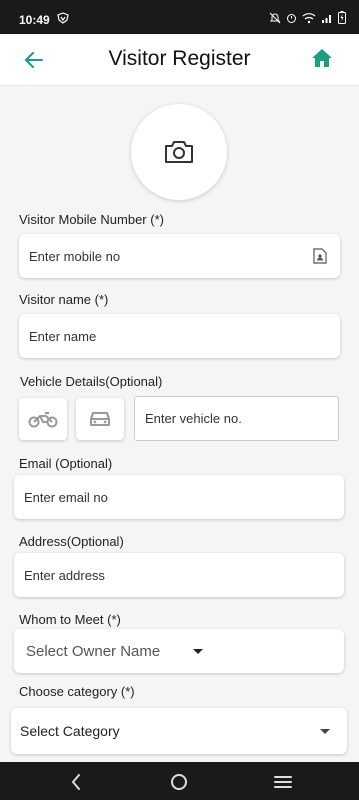  I want to click on email-field-container, so click(179, 497).